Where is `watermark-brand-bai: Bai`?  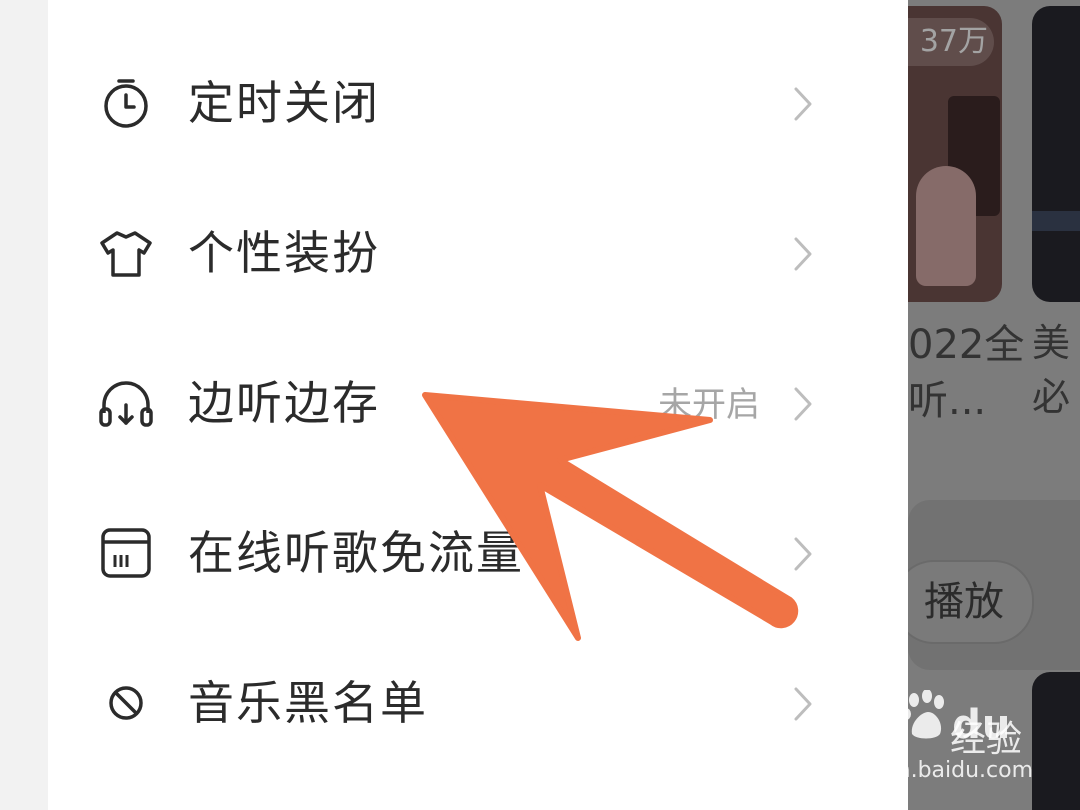
watermark-brand-bai: Bai is located at coordinates (869, 725).